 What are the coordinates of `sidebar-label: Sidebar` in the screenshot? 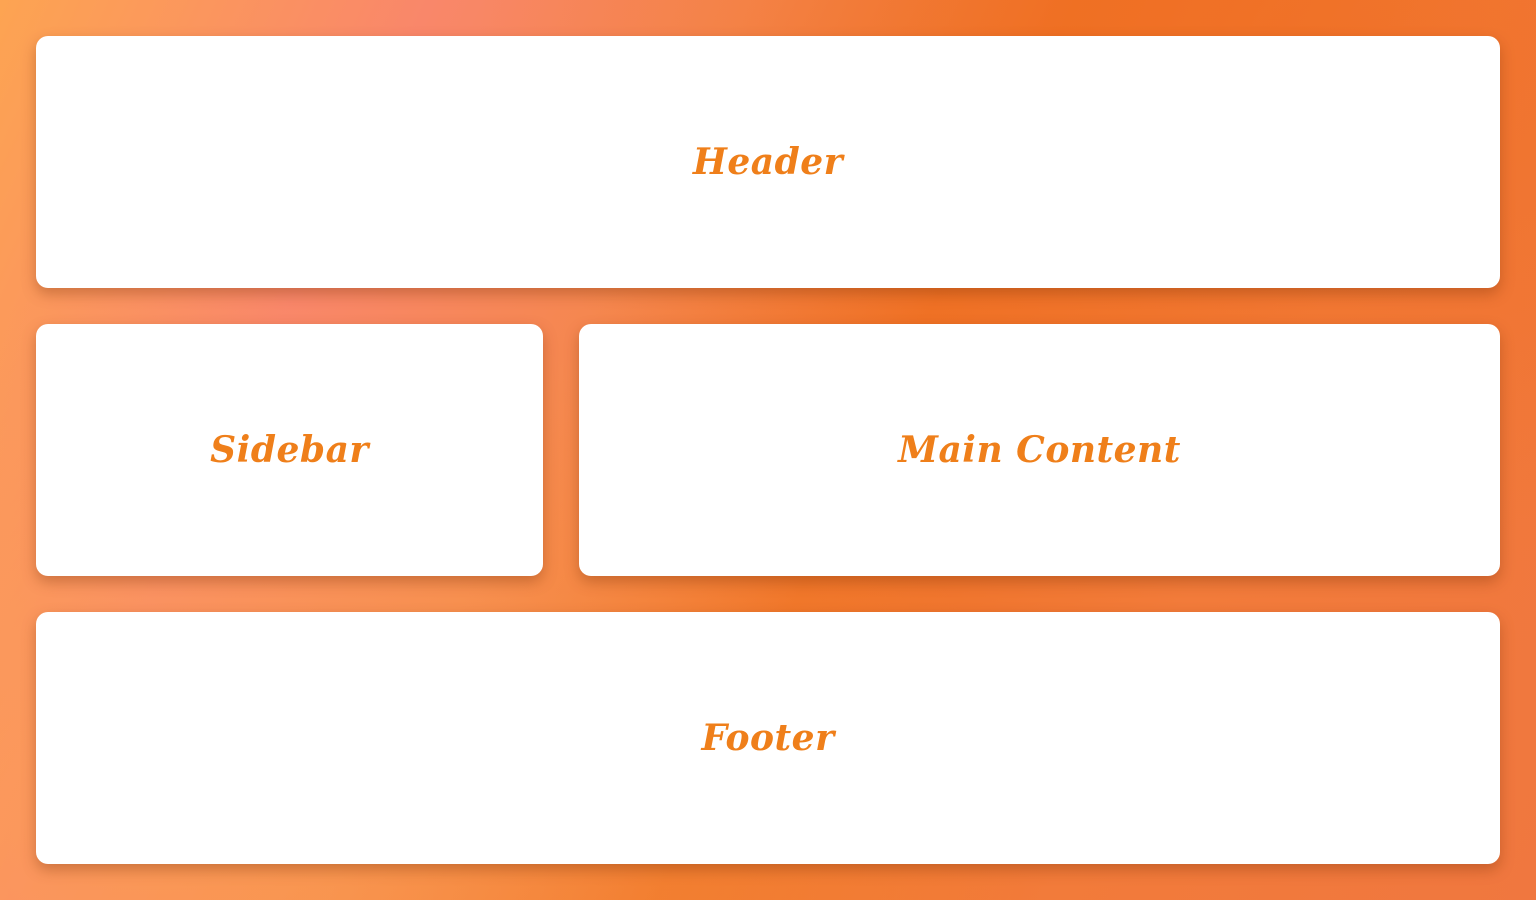 It's located at (289, 450).